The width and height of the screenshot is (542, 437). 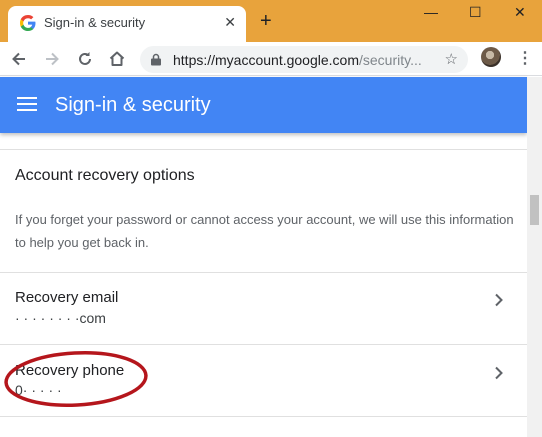 What do you see at coordinates (60, 318) in the screenshot?
I see `recovery-email-value: · · · · · · · ·com` at bounding box center [60, 318].